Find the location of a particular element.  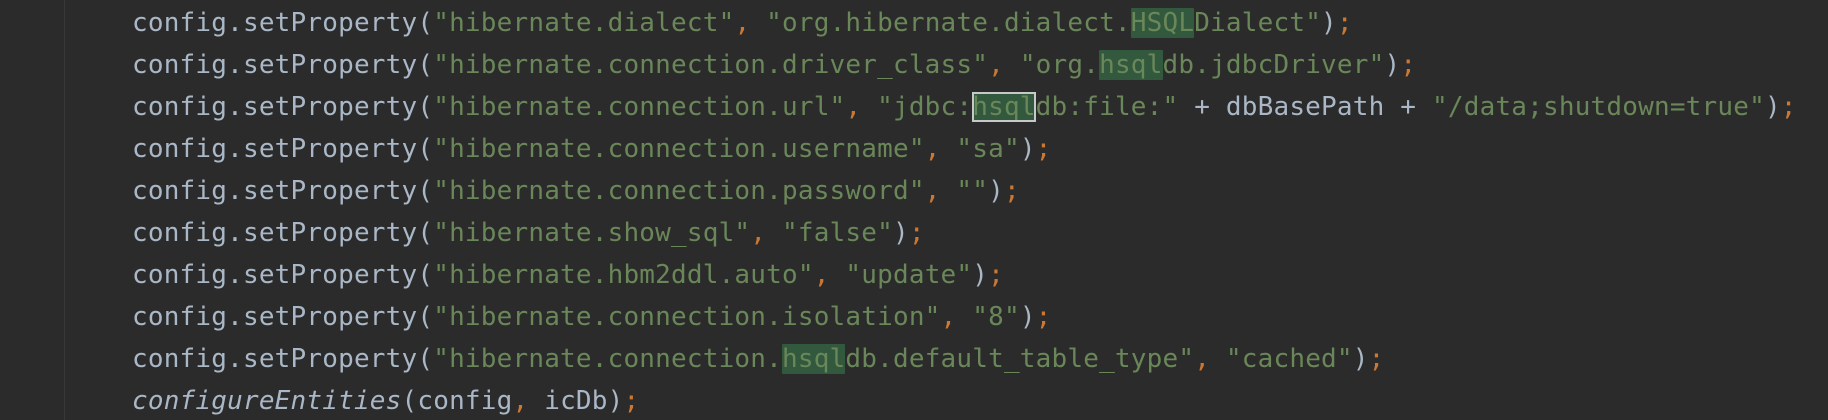

string-literal: "hibernate.connection.password" is located at coordinates (679, 191).